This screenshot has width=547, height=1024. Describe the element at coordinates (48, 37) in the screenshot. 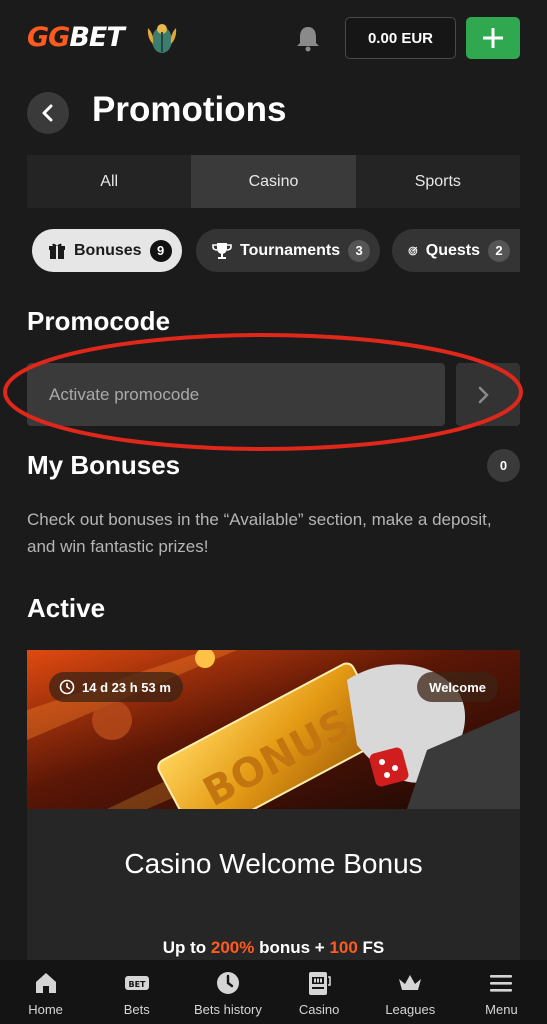

I see `logo-gg-text: GG` at that location.